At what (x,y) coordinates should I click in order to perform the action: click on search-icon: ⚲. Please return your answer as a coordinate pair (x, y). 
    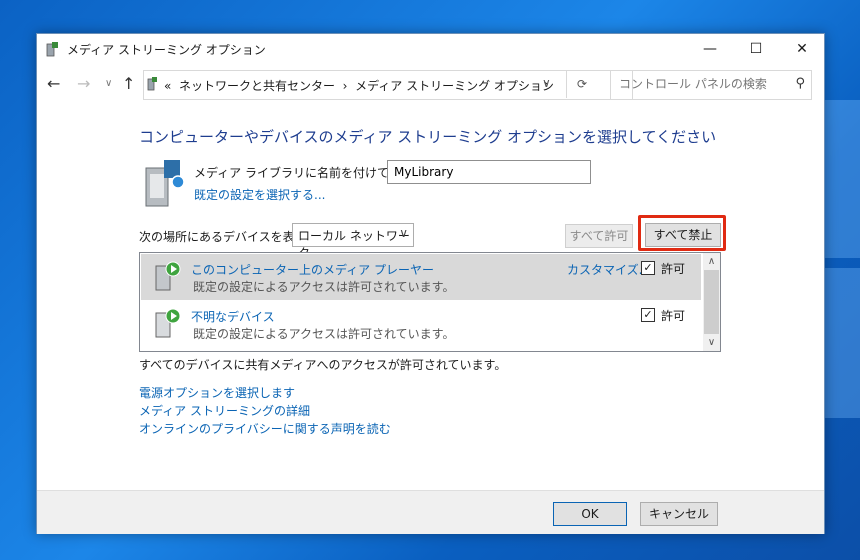
    Looking at the image, I should click on (800, 83).